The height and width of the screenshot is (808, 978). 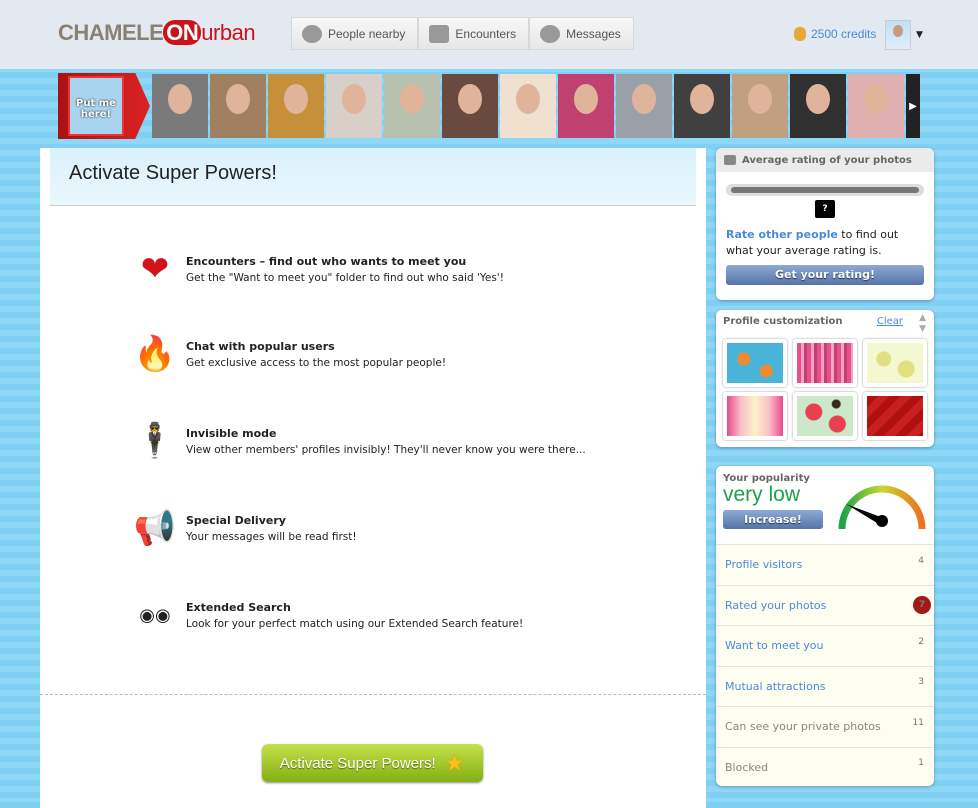 I want to click on stat-count: 4, so click(x=921, y=560).